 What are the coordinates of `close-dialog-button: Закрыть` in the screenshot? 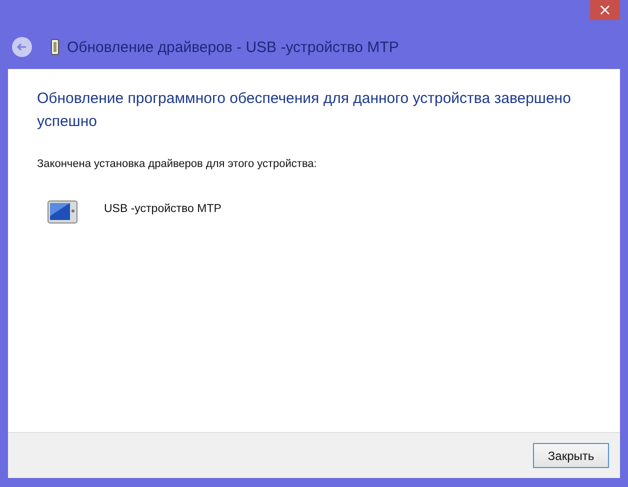 It's located at (571, 455).